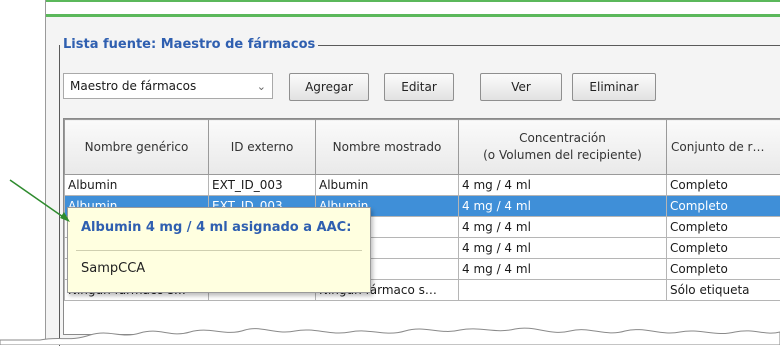  Describe the element at coordinates (161, 86) in the screenshot. I see `source-list-select-value: Maestro de fármacos` at that location.